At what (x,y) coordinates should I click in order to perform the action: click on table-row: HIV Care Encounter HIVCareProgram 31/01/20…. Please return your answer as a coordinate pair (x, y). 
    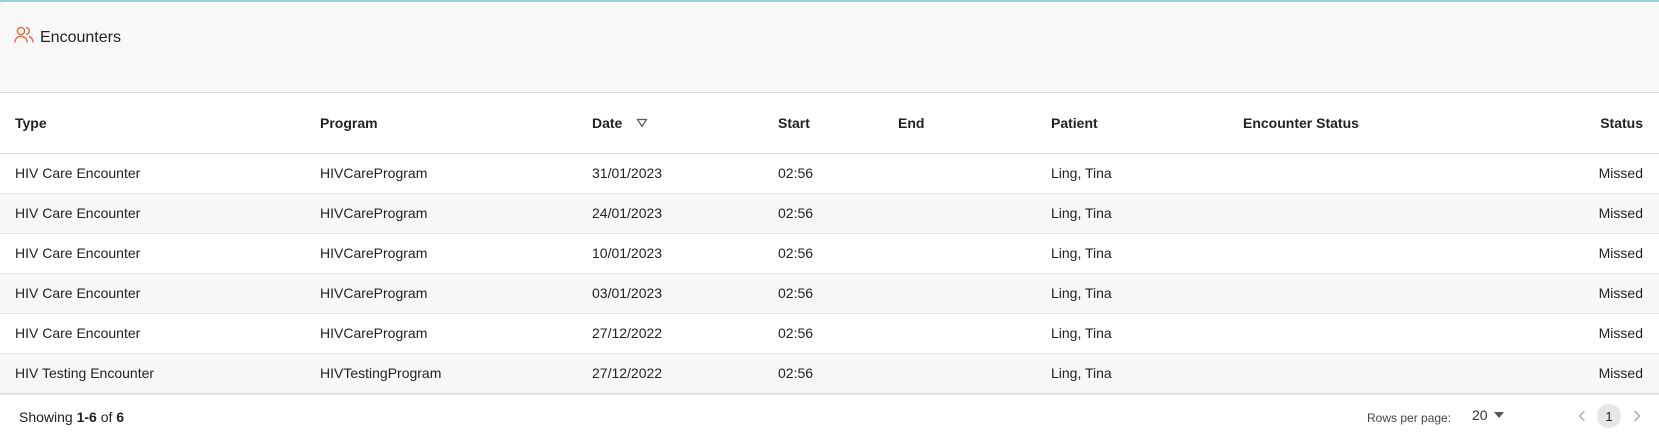
    Looking at the image, I should click on (829, 174).